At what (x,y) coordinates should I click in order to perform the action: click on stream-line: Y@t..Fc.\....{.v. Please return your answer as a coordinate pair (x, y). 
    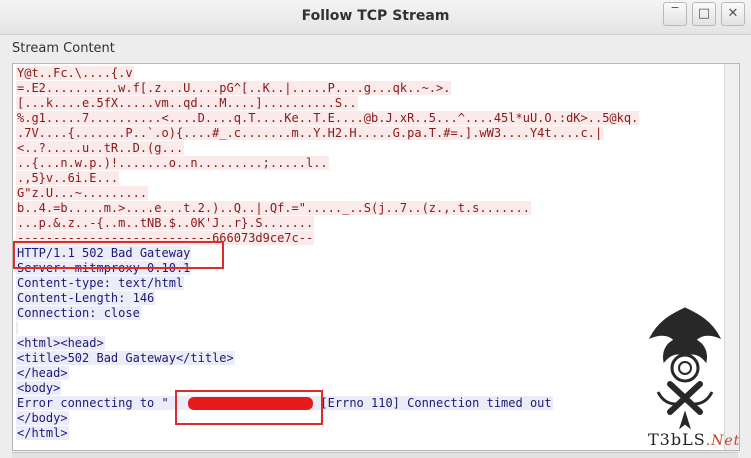
    Looking at the image, I should click on (370, 73).